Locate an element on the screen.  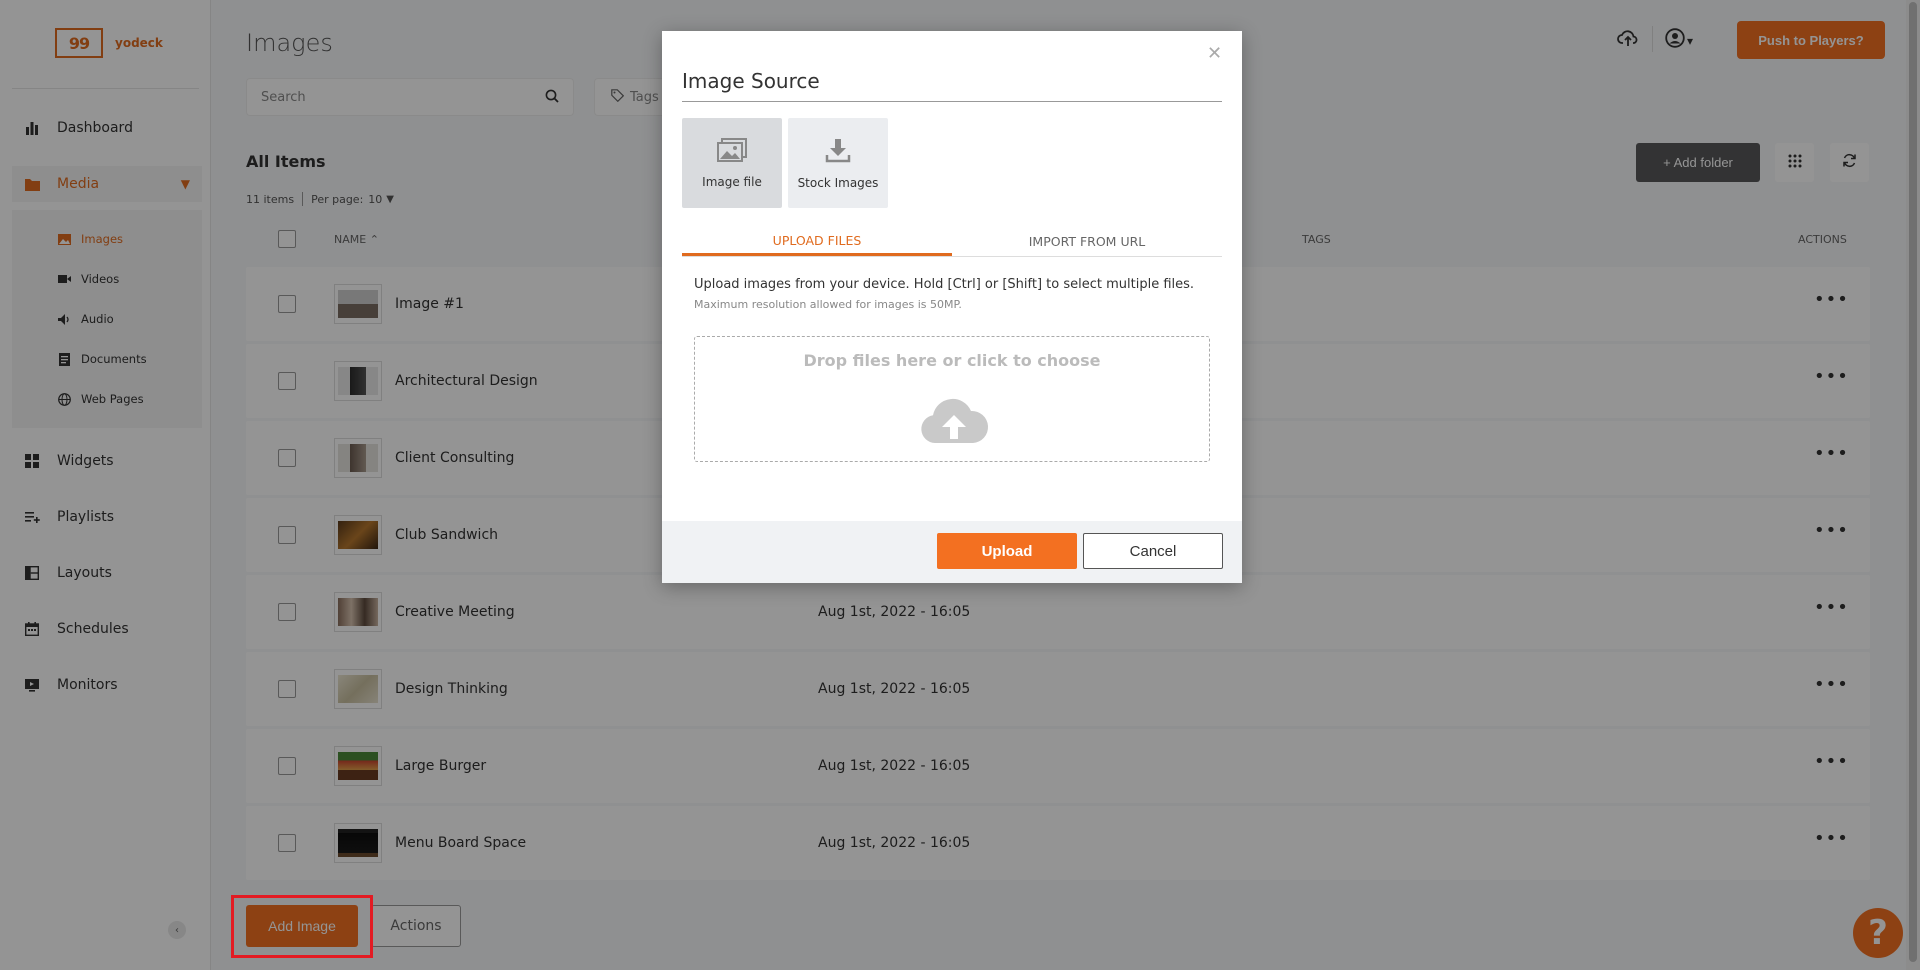
upload-button: Upload is located at coordinates (1007, 551).